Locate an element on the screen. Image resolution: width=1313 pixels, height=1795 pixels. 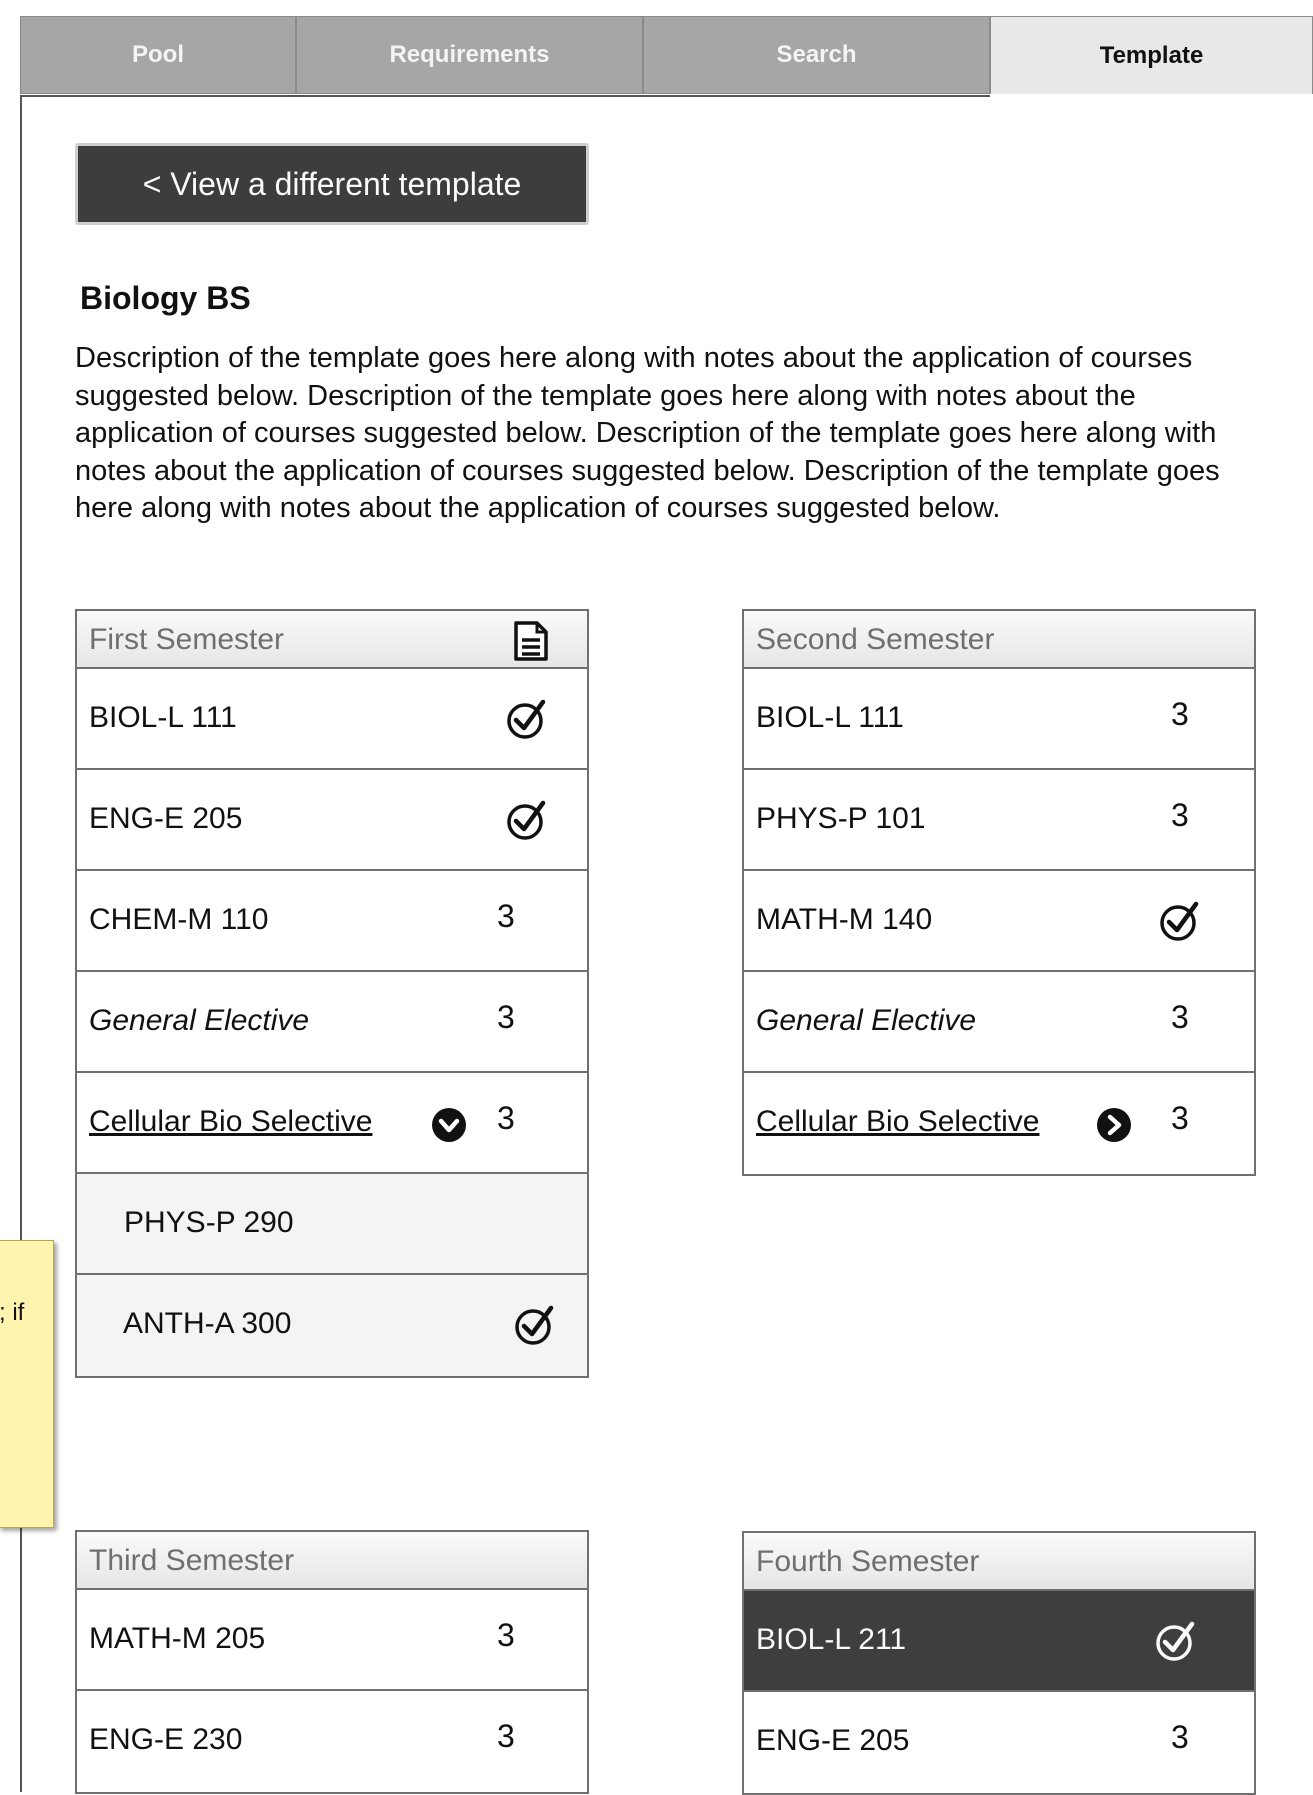
semester-card-fourth: Fourth Semester BIOL-L 211 ENG-E 205 3 is located at coordinates (999, 1663).